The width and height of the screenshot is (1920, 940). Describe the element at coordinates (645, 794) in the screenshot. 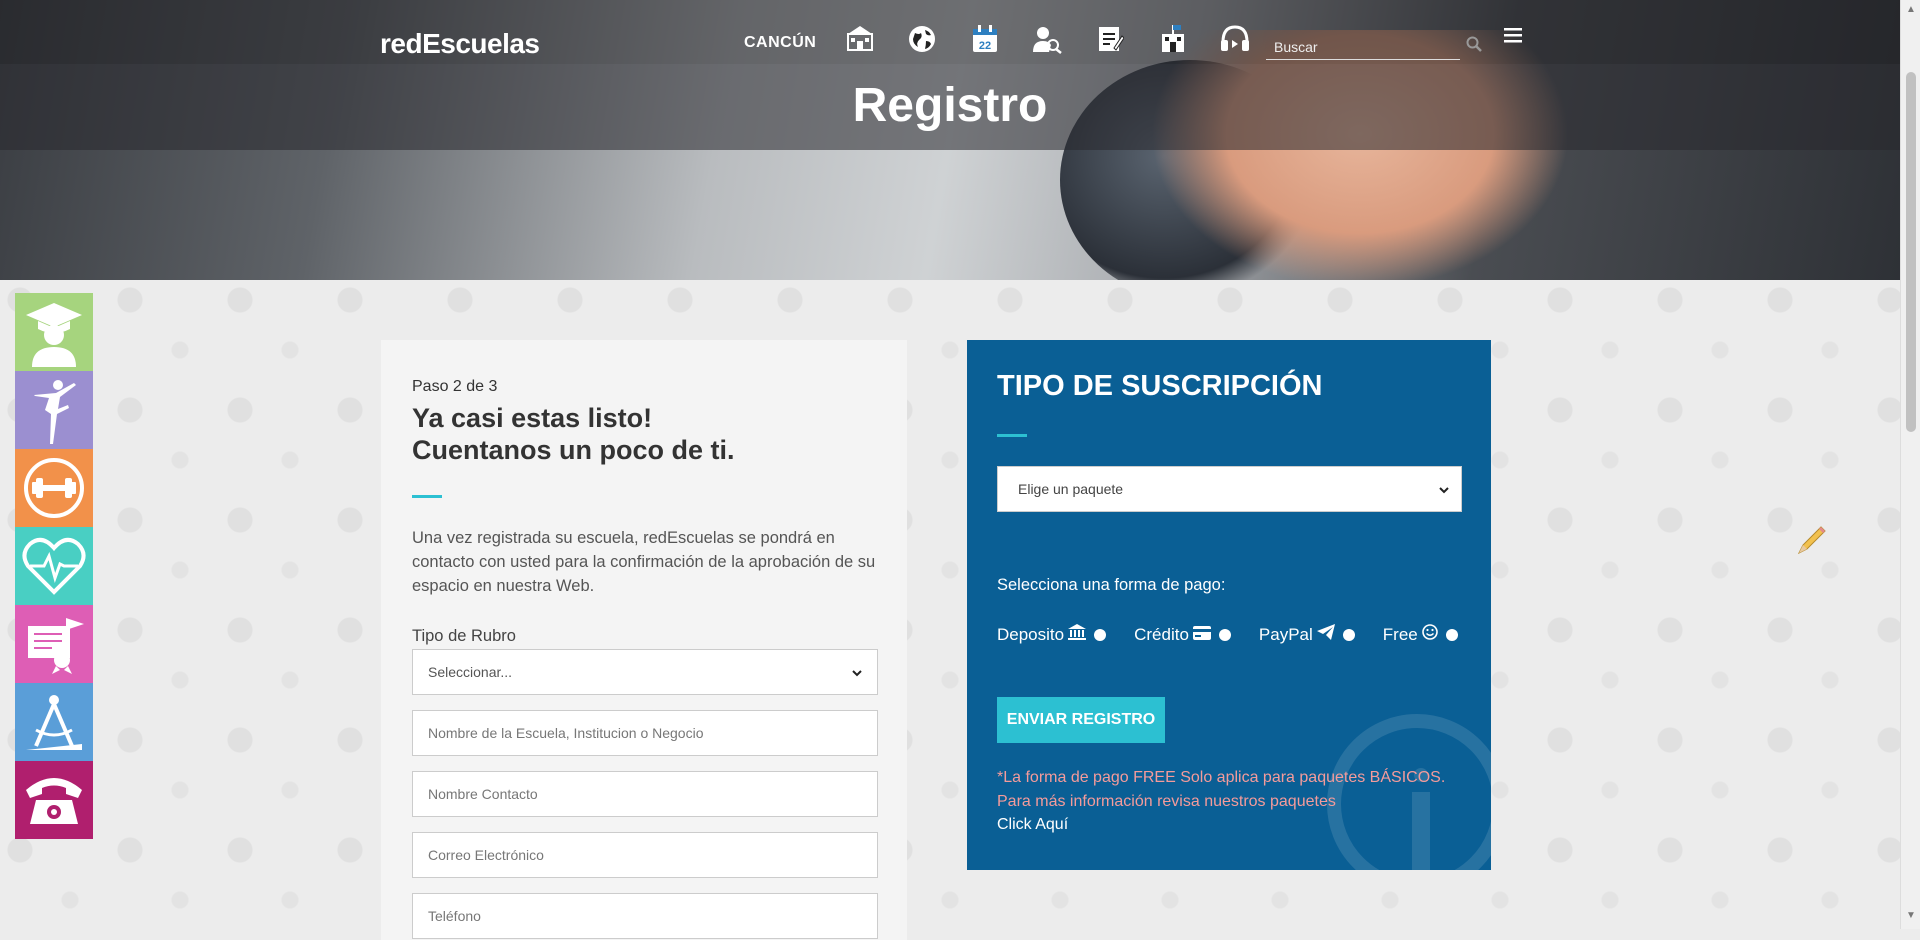

I see `contact-name-input` at that location.